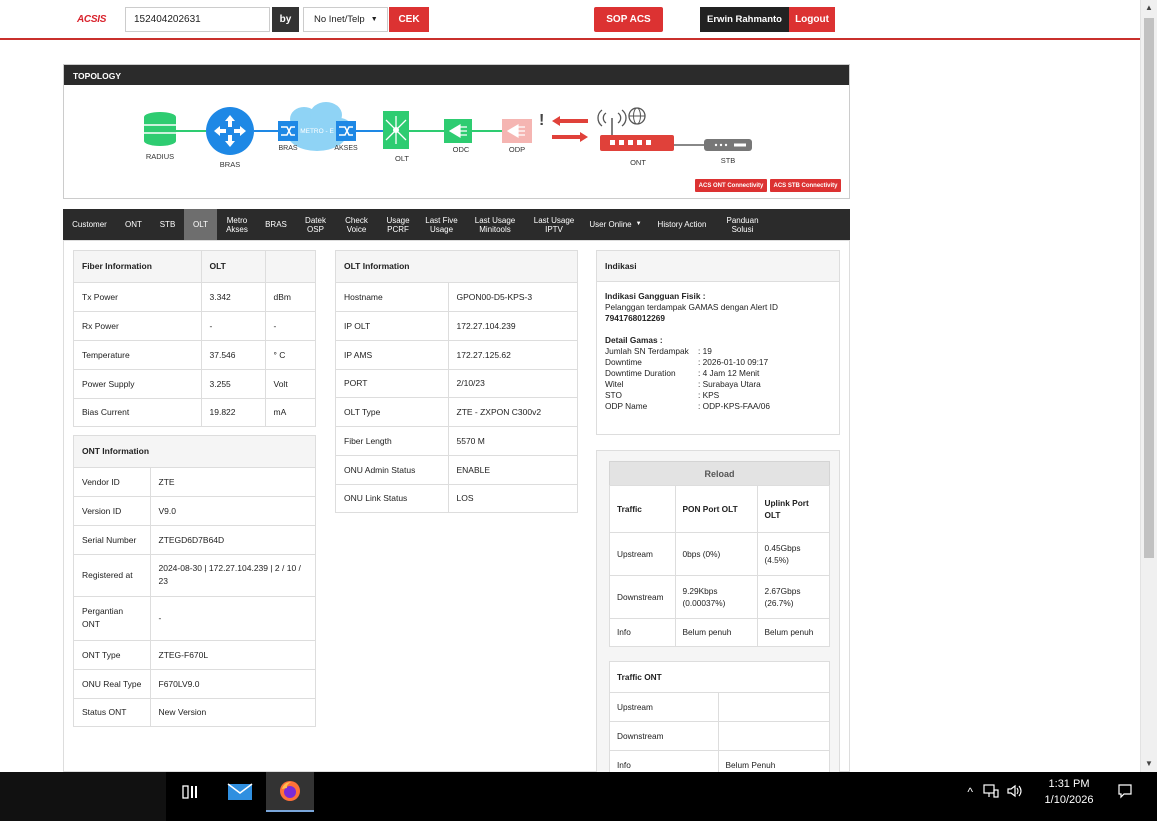 This screenshot has height=821, width=1157. Describe the element at coordinates (812, 19) in the screenshot. I see `logout-button: Logout` at that location.